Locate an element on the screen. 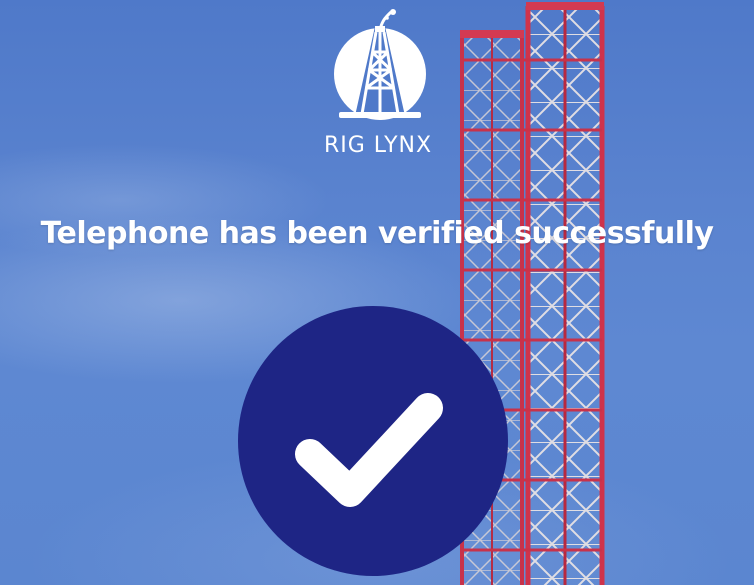 The width and height of the screenshot is (754, 585). rig-lynx-logo: RIG LYNX is located at coordinates (378, 84).